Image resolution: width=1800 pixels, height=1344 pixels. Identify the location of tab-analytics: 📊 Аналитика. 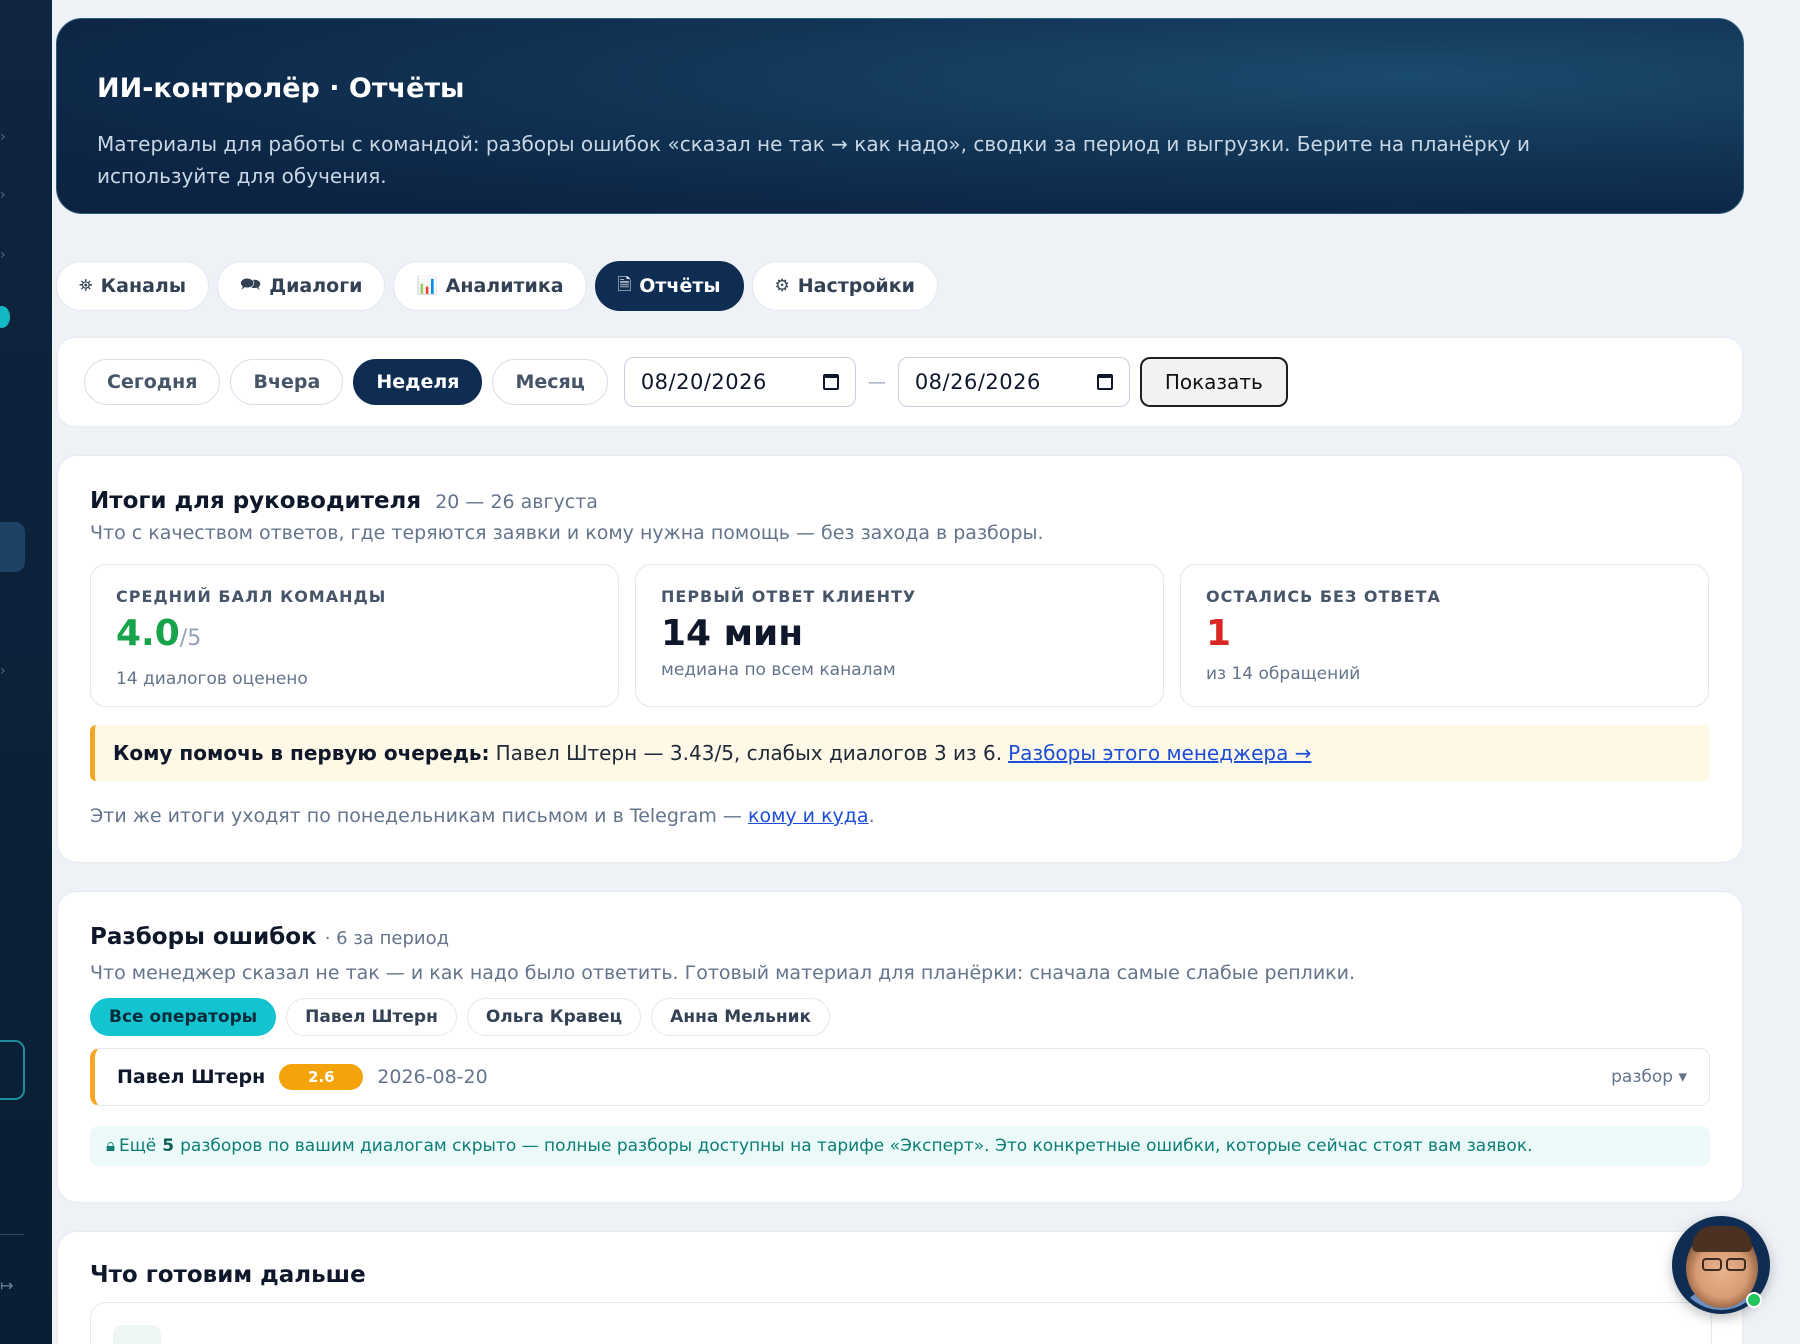
(490, 286).